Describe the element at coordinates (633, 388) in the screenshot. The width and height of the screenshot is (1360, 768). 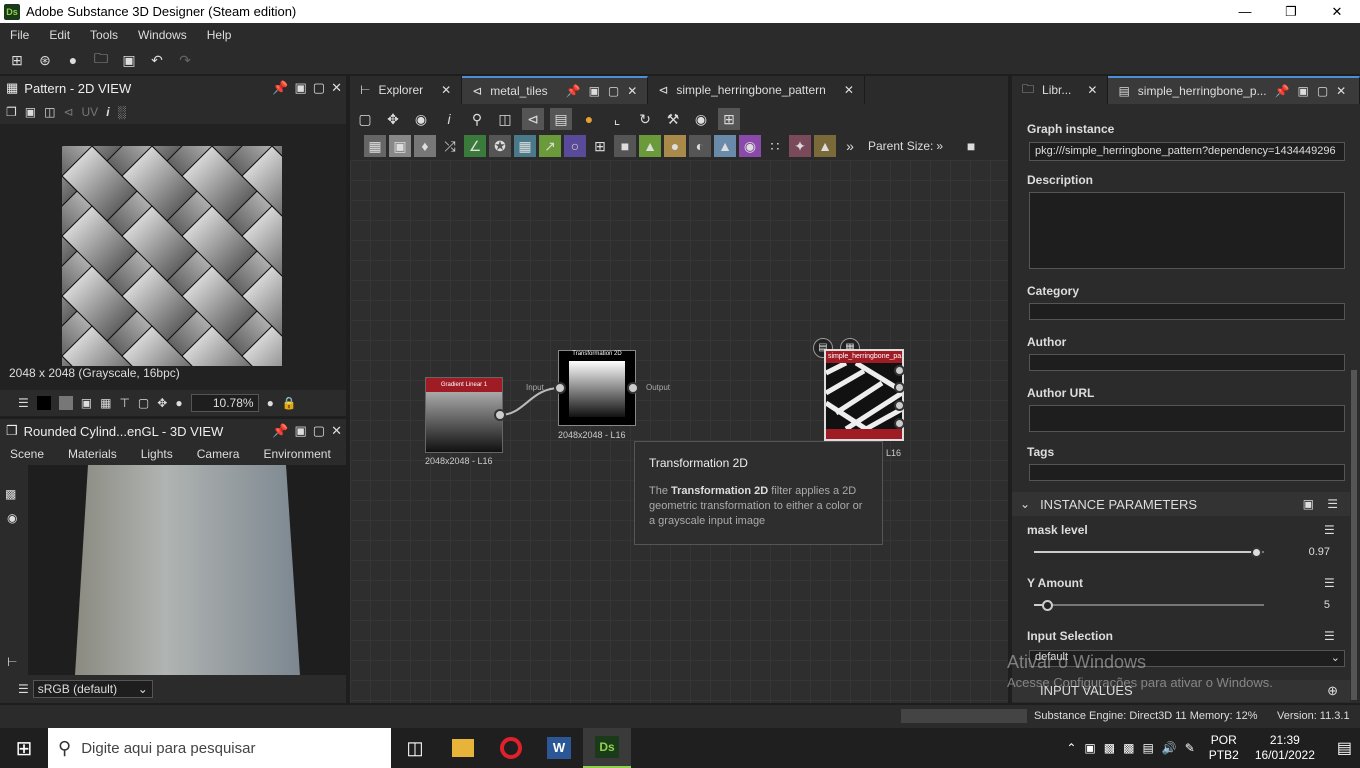
I see `node-transform-output-port` at that location.